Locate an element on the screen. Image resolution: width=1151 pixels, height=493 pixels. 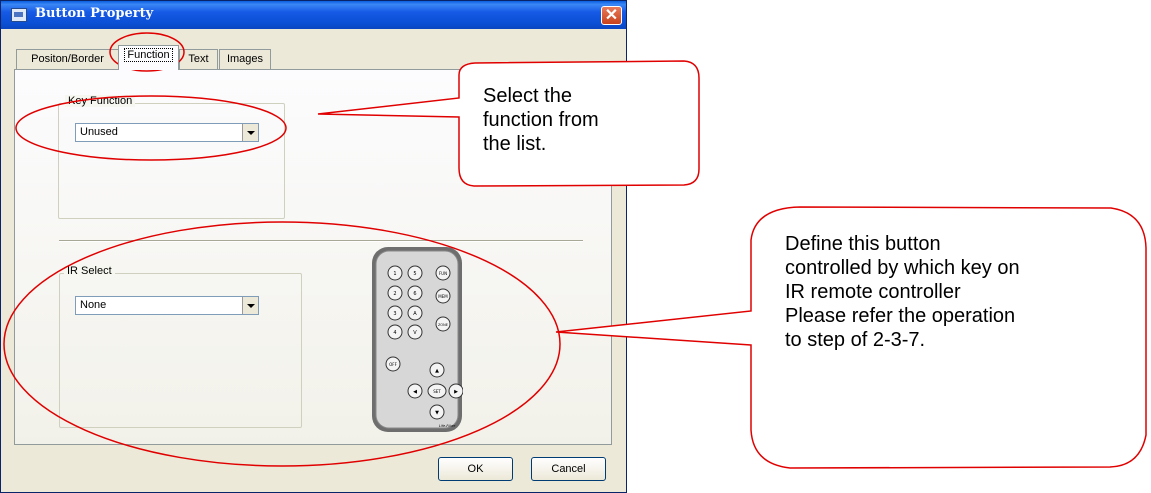
window-title: Button Property is located at coordinates (94, 13).